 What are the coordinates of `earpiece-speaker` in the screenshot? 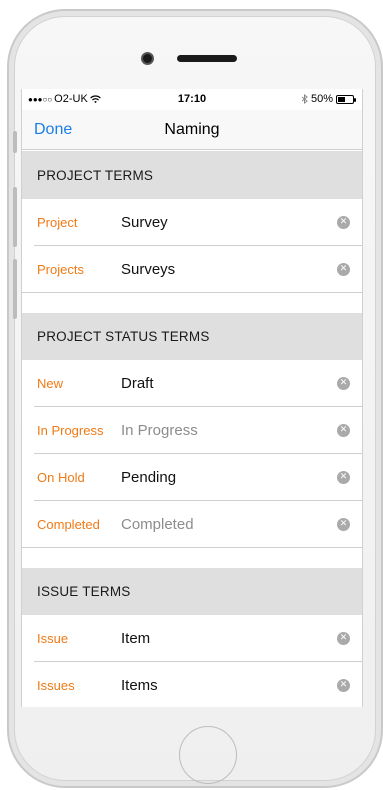 It's located at (207, 58).